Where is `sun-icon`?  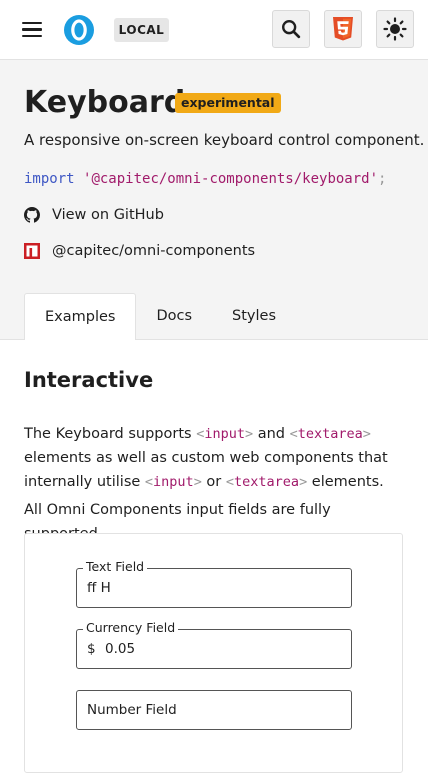
sun-icon is located at coordinates (395, 29).